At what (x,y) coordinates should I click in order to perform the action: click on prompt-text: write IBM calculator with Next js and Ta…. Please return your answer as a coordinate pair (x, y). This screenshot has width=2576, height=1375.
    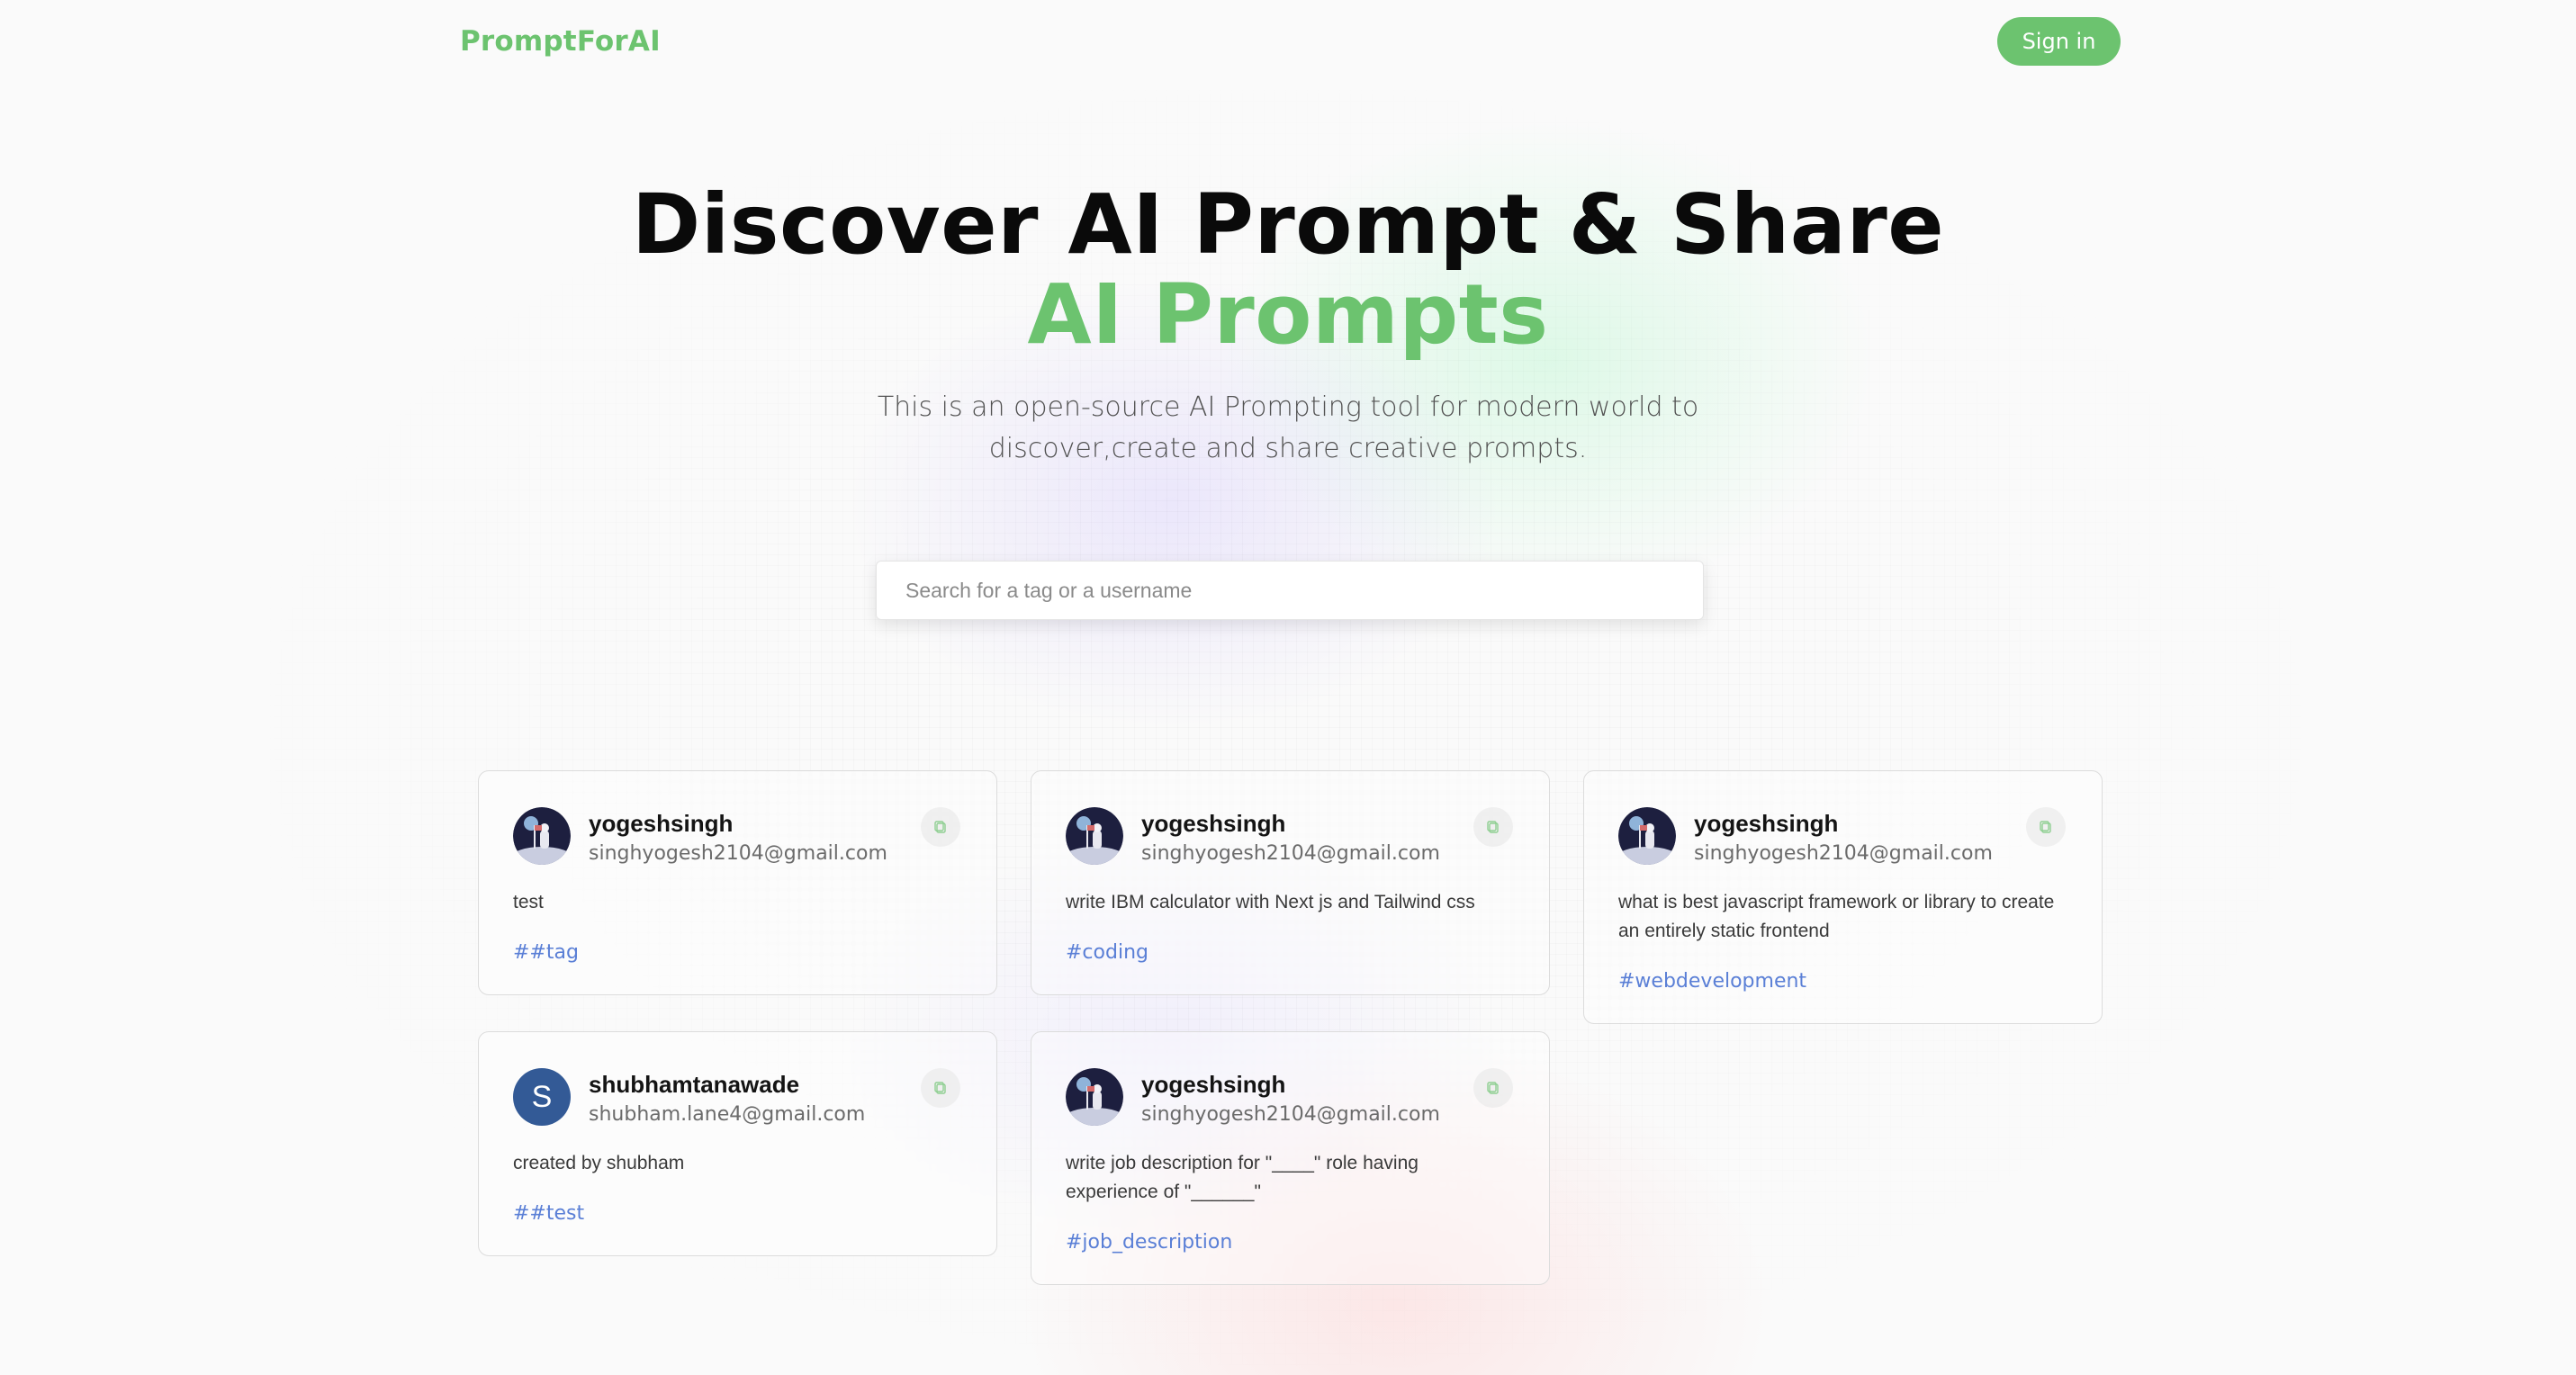
    Looking at the image, I should click on (1270, 902).